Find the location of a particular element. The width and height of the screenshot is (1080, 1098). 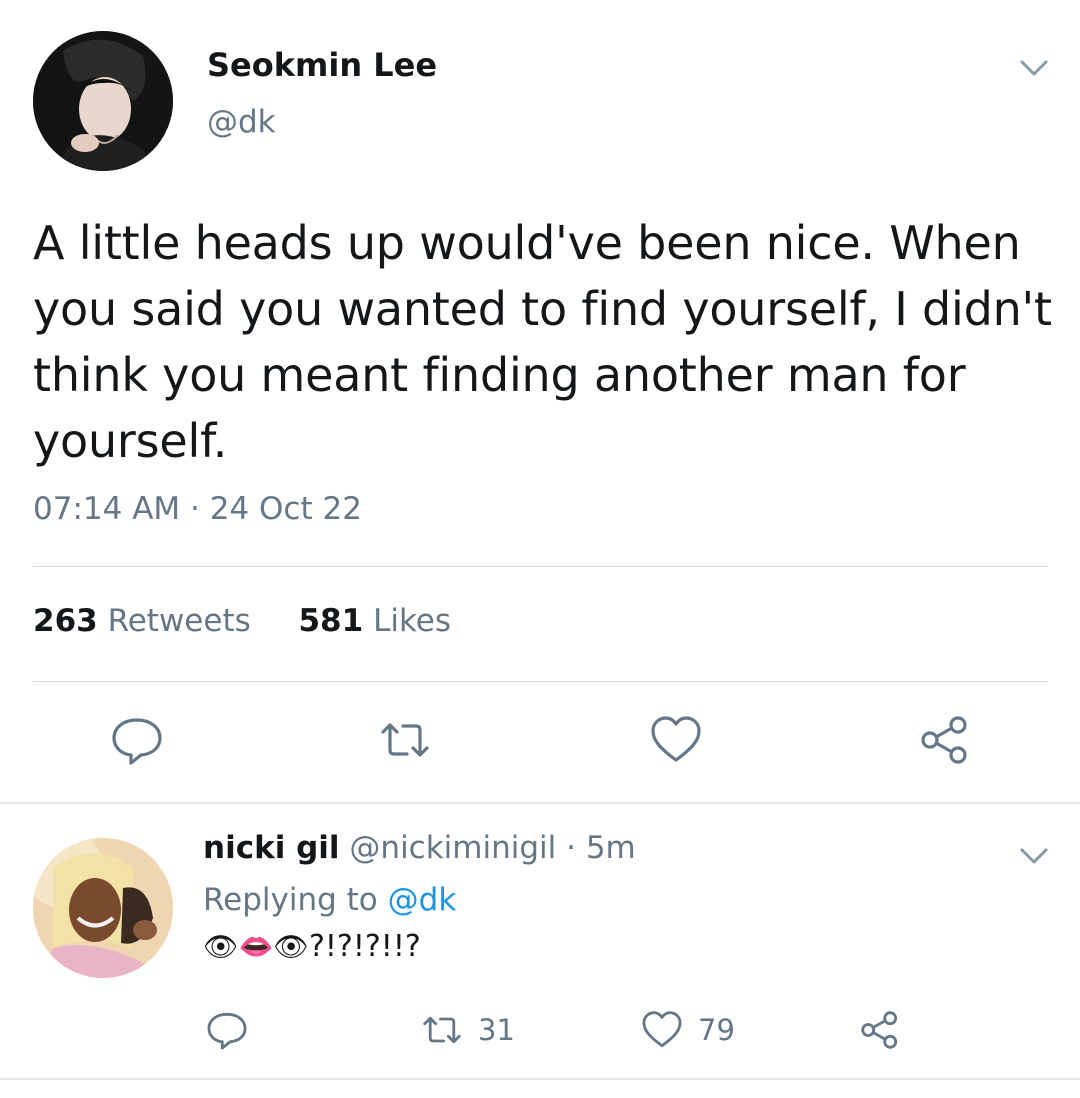

reply-like-count: 79 is located at coordinates (716, 1030).